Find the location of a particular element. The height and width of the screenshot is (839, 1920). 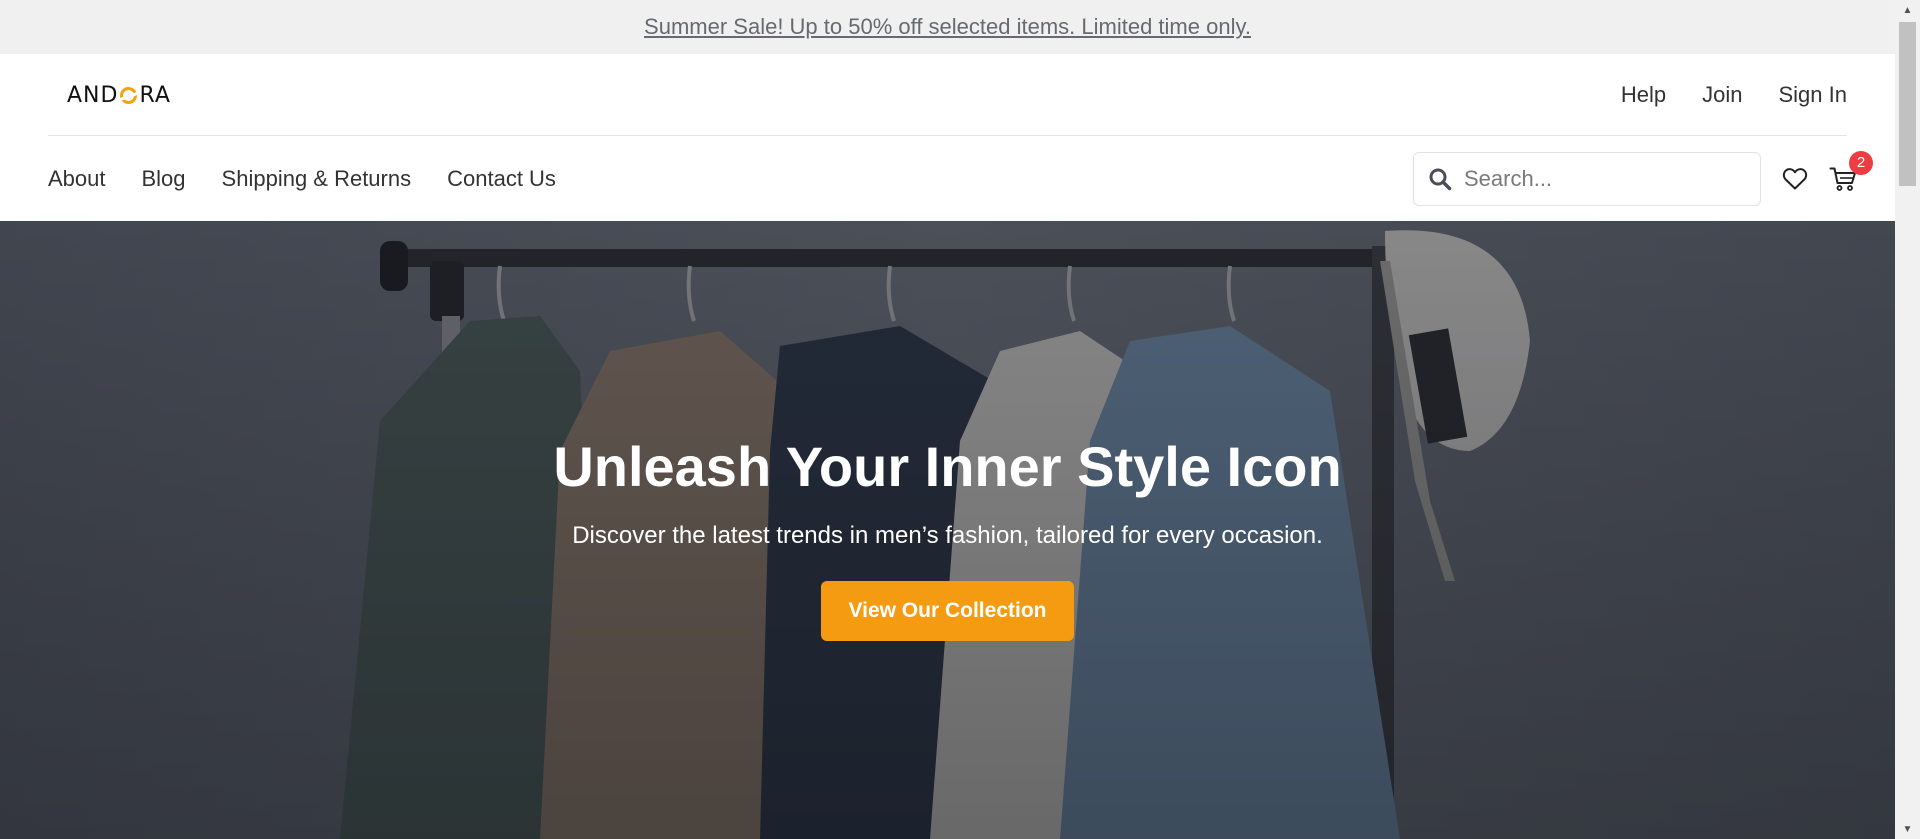

logo-text-left: AND is located at coordinates (93, 95).